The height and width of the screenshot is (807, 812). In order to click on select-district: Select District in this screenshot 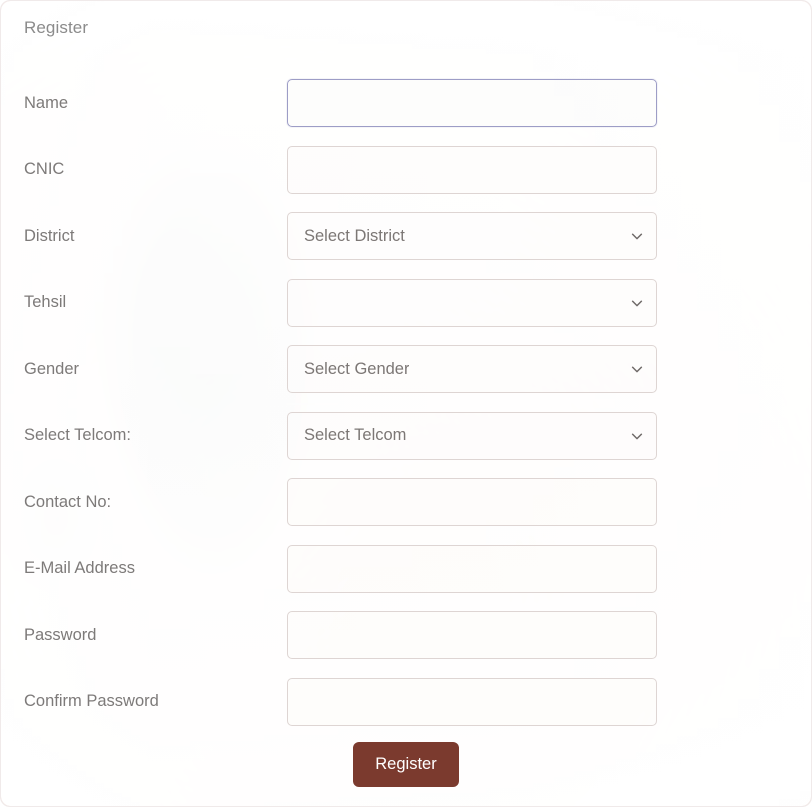, I will do `click(472, 236)`.